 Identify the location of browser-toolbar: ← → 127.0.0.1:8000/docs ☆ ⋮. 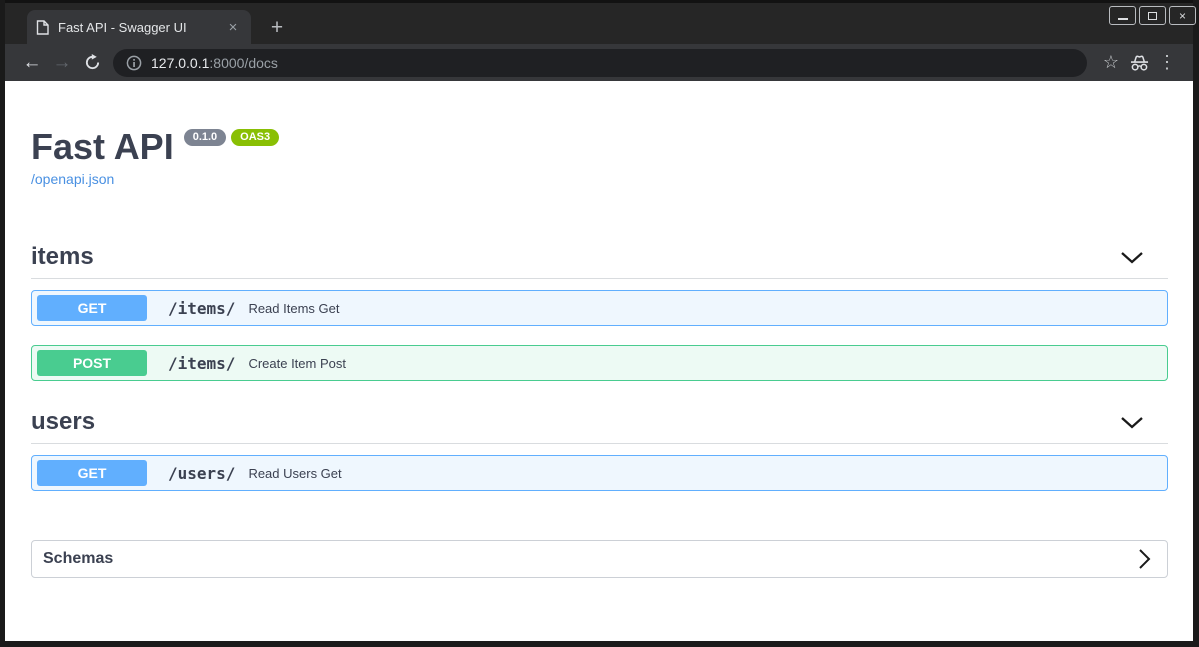
(599, 62).